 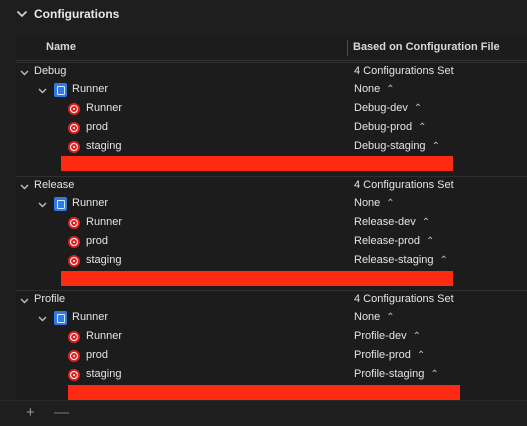 I want to click on column-header: Name Based on Configuration File, so click(x=271, y=48).